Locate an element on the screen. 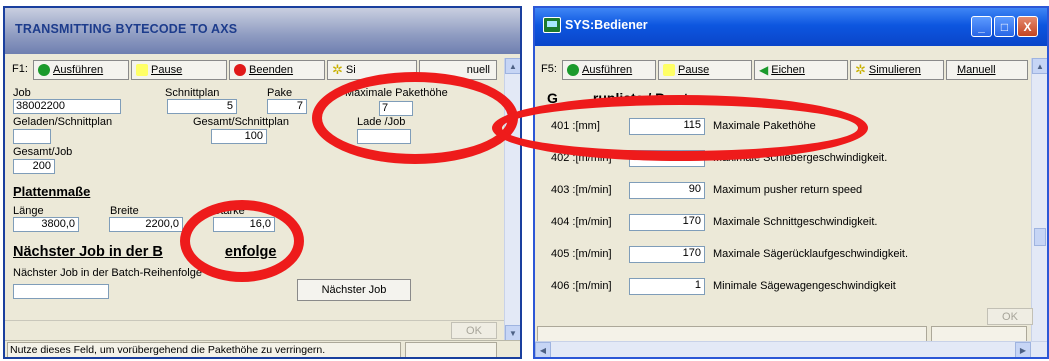 The height and width of the screenshot is (361, 1049). thickness-field: 16,0 is located at coordinates (244, 224).